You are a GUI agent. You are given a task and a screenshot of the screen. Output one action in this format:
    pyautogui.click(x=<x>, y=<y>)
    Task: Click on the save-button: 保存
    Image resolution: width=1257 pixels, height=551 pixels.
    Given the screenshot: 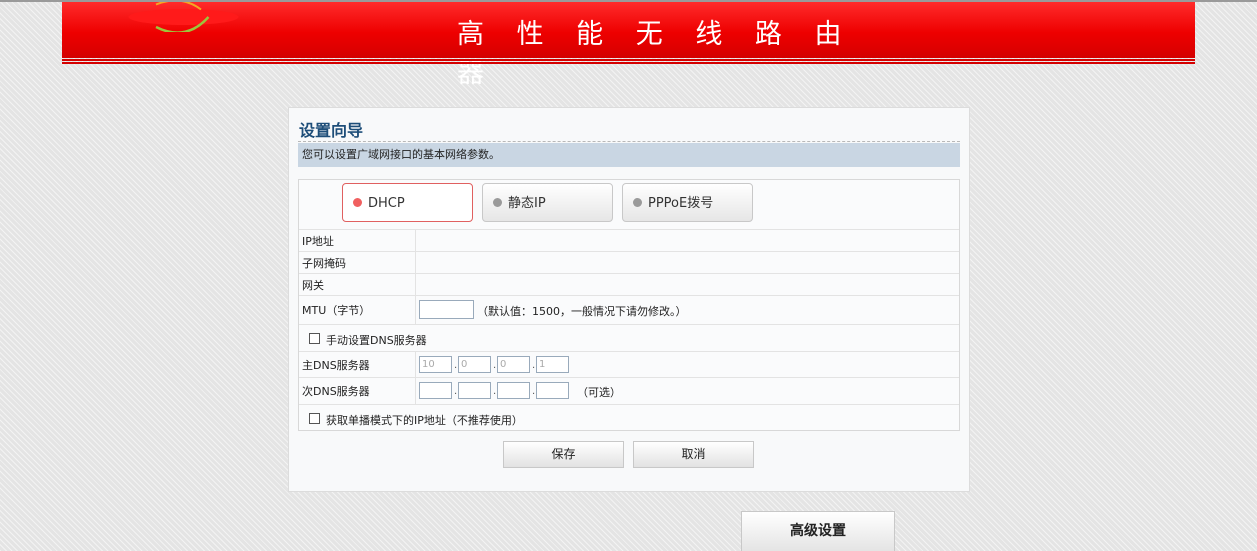 What is the action you would take?
    pyautogui.click(x=563, y=454)
    